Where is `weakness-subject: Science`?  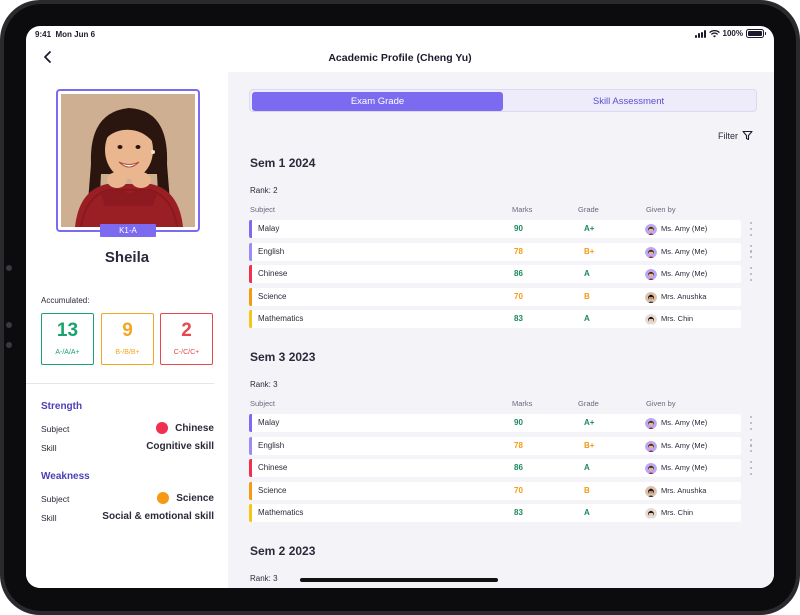
weakness-subject: Science is located at coordinates (185, 498).